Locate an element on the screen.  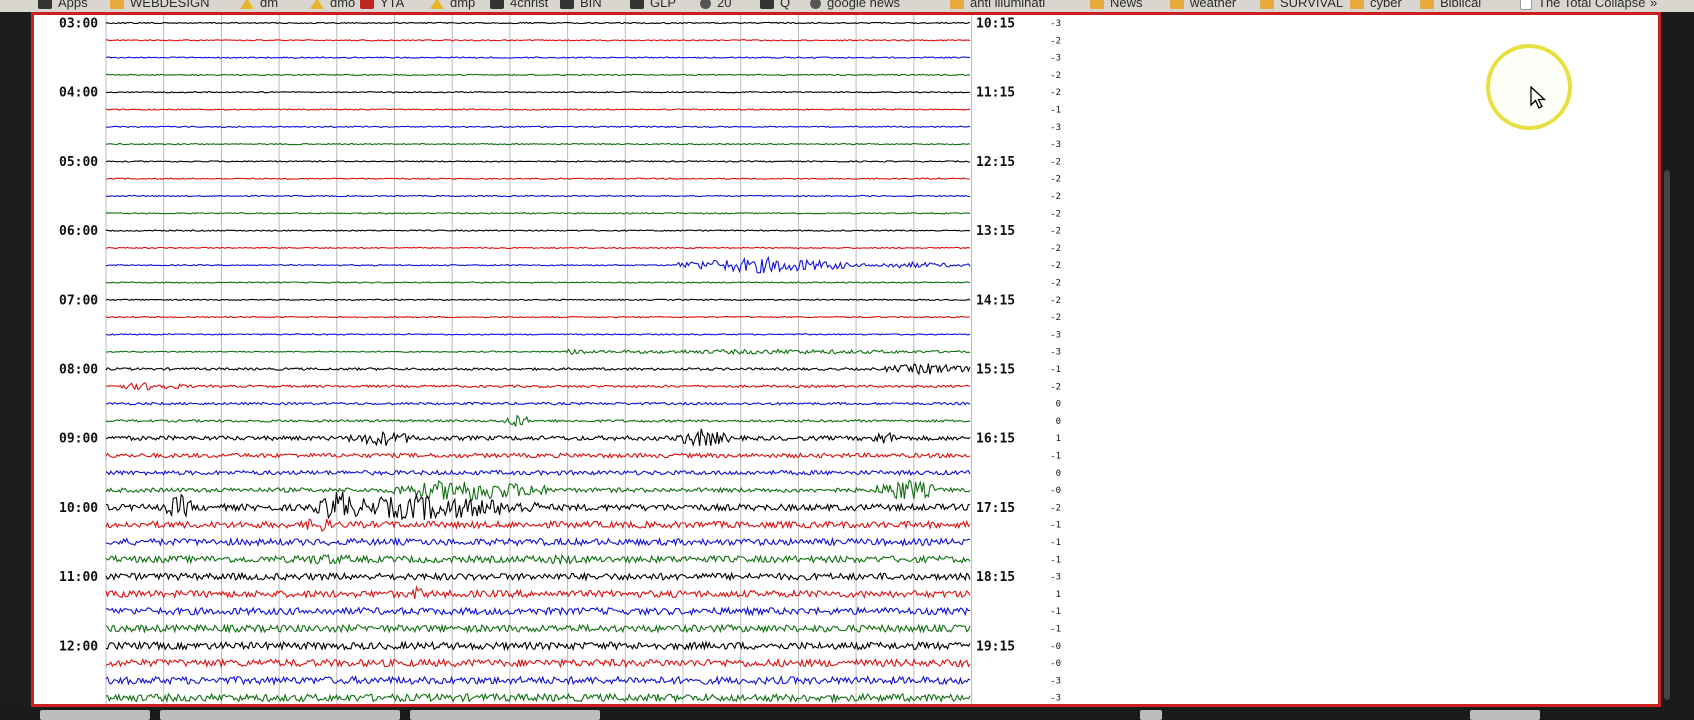
right-time-label: 11:15 is located at coordinates (995, 93).